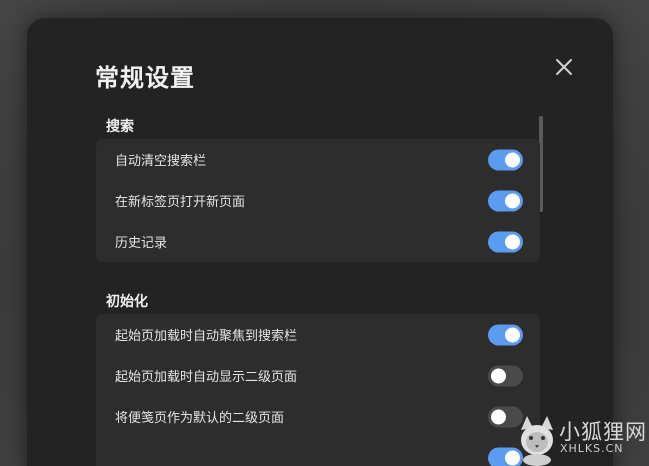 The image size is (649, 466). Describe the element at coordinates (318, 451) in the screenshot. I see `setting-row-partial` at that location.